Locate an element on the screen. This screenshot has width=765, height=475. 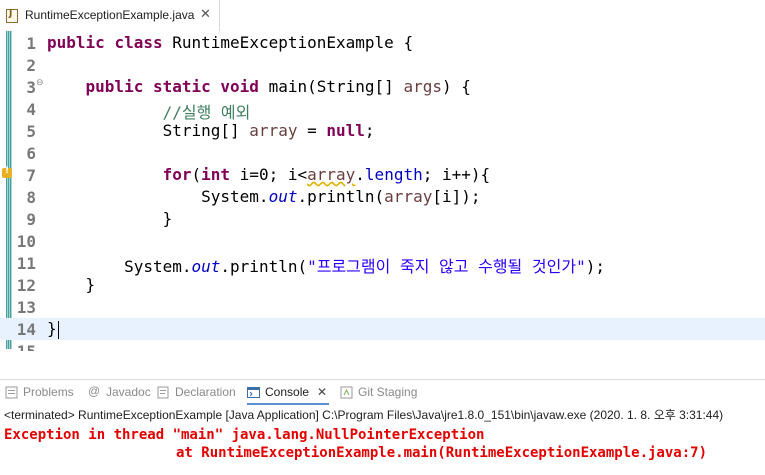
code-text: ( is located at coordinates (196, 174).